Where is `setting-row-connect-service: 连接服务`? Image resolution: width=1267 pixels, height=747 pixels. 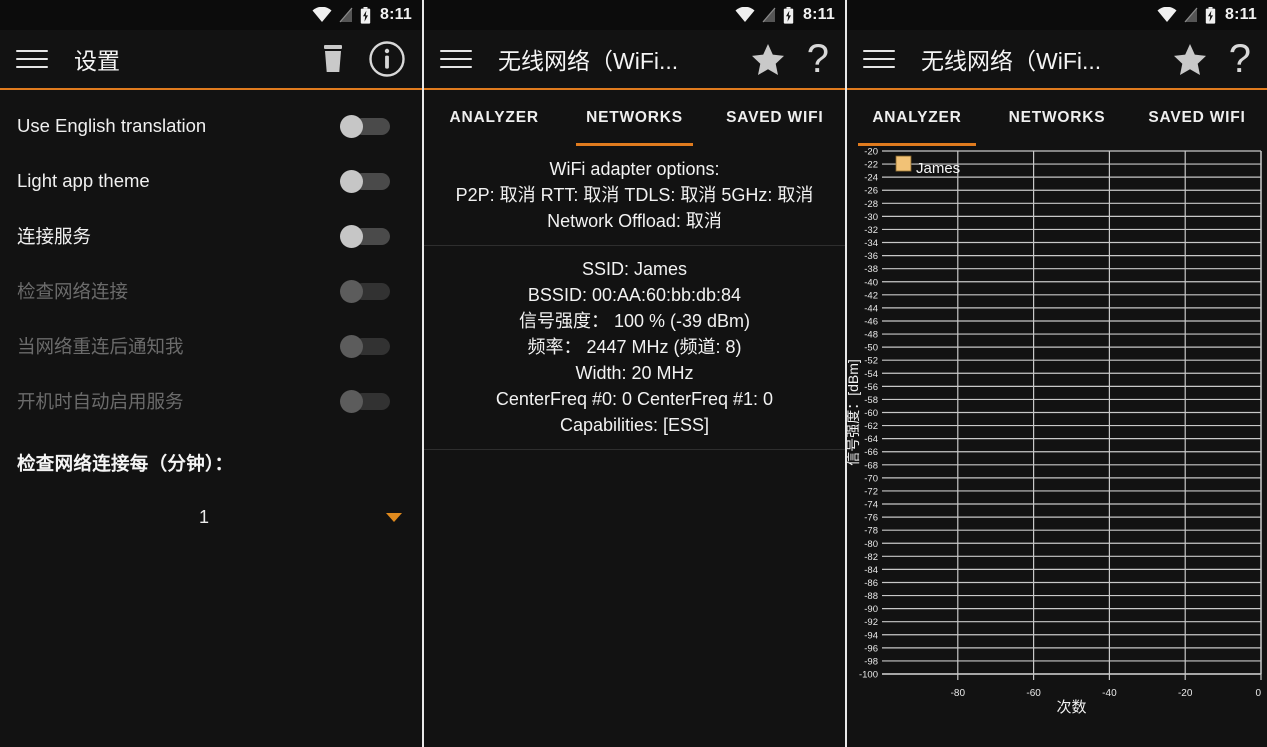
setting-row-connect-service: 连接服务 is located at coordinates (211, 235).